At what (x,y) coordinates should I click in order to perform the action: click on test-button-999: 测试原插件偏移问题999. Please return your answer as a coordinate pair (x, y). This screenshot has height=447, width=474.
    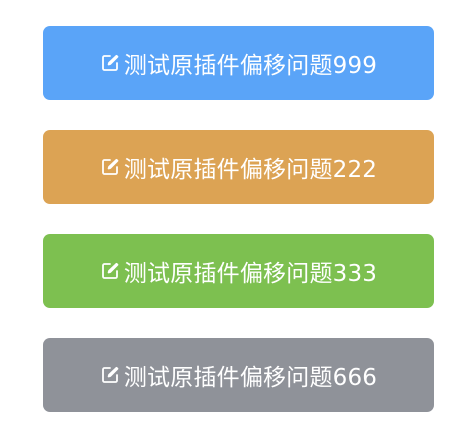
    Looking at the image, I should click on (238, 63).